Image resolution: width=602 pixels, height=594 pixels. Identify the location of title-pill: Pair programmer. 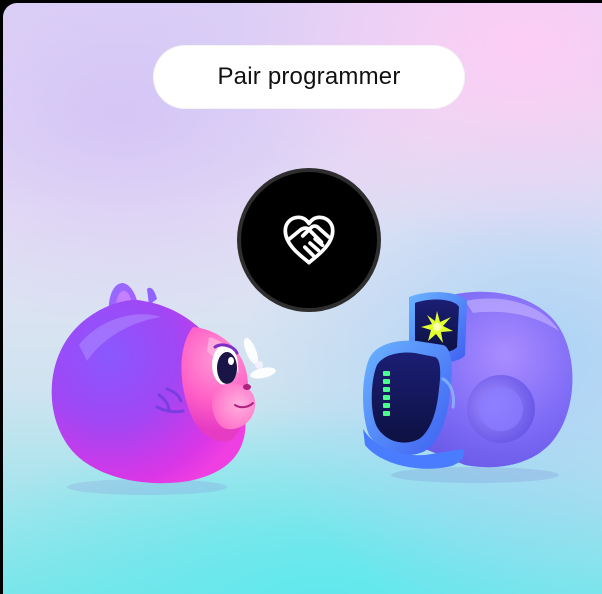
(309, 77).